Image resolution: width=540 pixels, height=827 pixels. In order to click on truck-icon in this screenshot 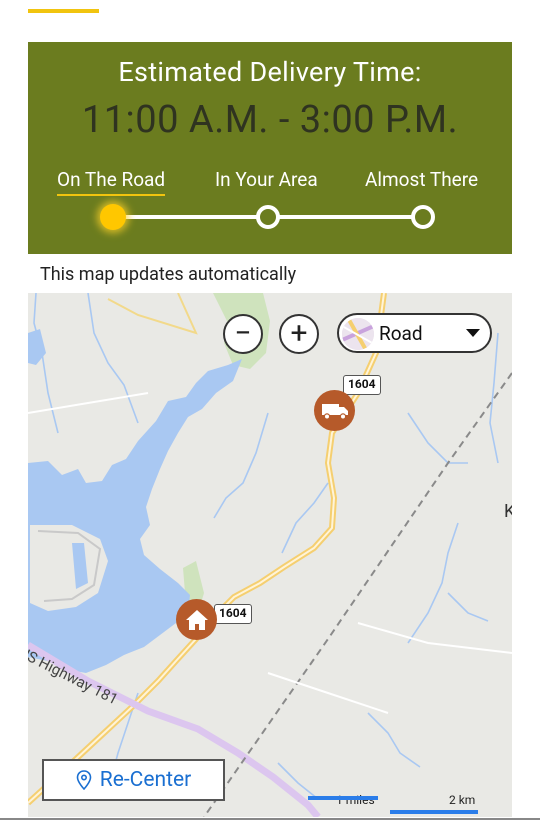, I will do `click(334, 411)`.